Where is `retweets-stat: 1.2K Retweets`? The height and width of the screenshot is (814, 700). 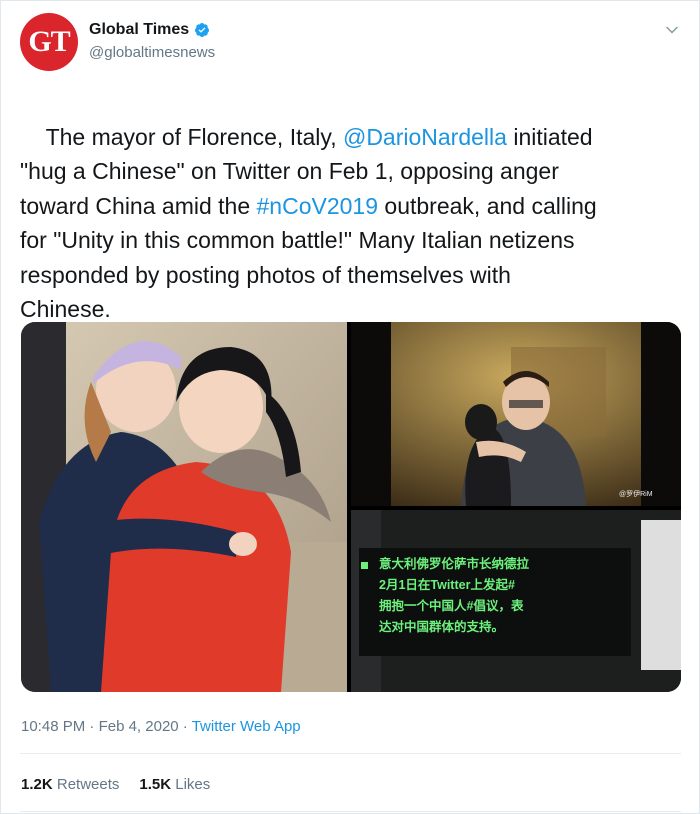 retweets-stat: 1.2K Retweets is located at coordinates (70, 784).